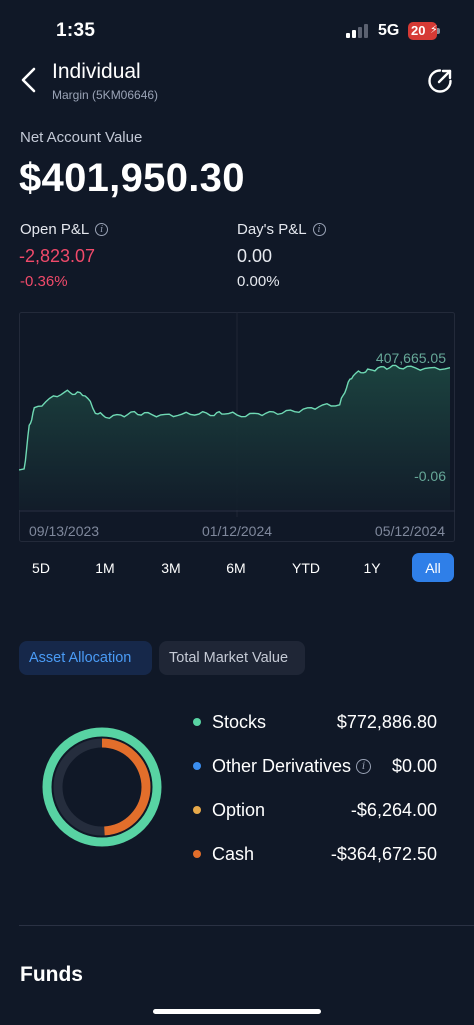  Describe the element at coordinates (434, 30) in the screenshot. I see `charging-icon: ⚡` at that location.